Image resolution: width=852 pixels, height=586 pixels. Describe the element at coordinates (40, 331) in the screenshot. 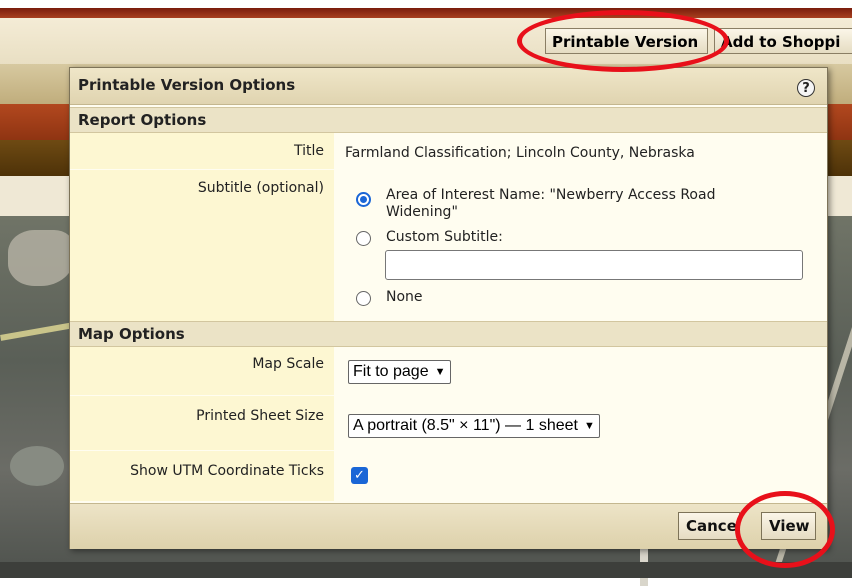

I see `map-road` at that location.